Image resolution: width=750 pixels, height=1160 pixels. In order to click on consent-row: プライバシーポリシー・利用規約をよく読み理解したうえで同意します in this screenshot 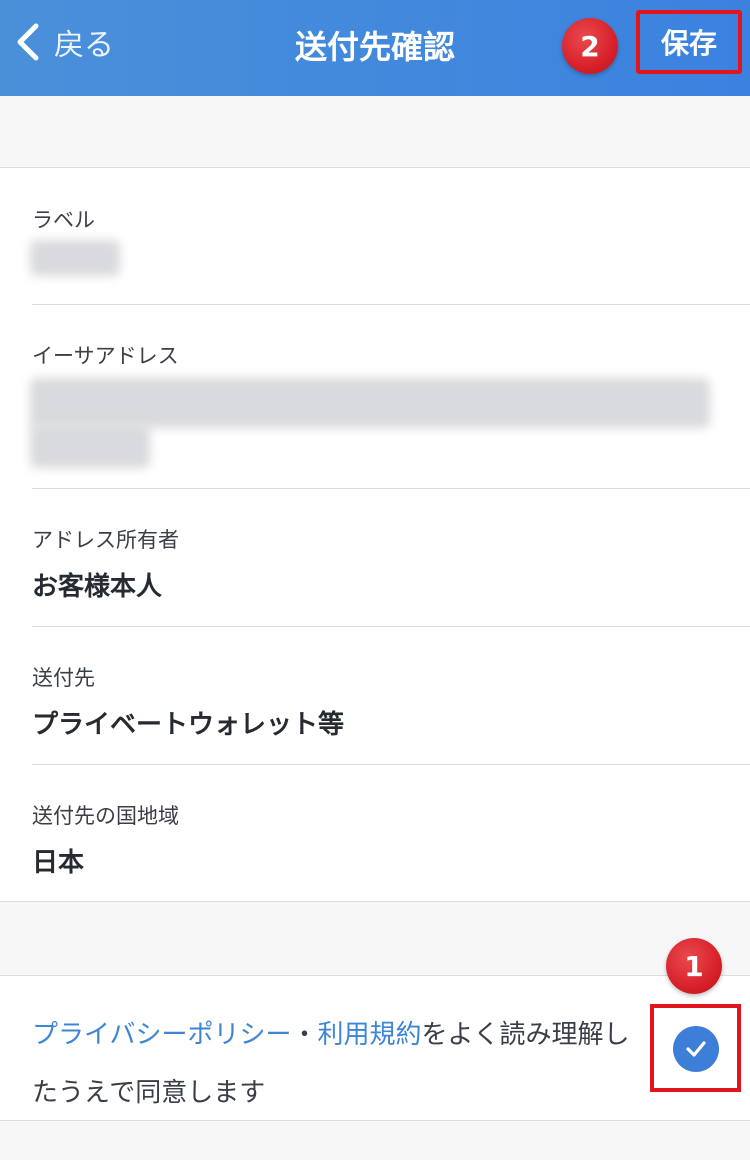, I will do `click(375, 1048)`.